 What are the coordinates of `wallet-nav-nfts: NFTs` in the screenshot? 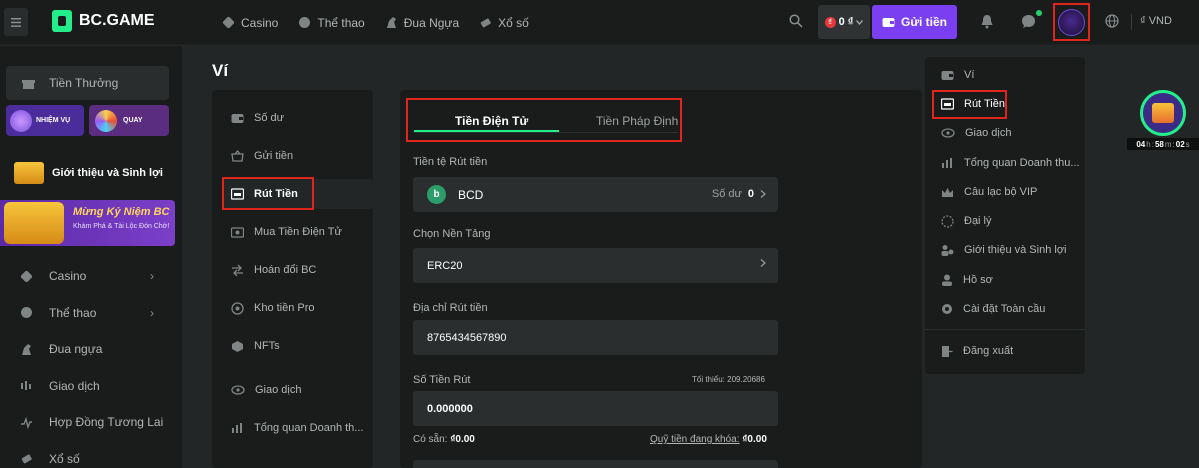 It's located at (297, 346).